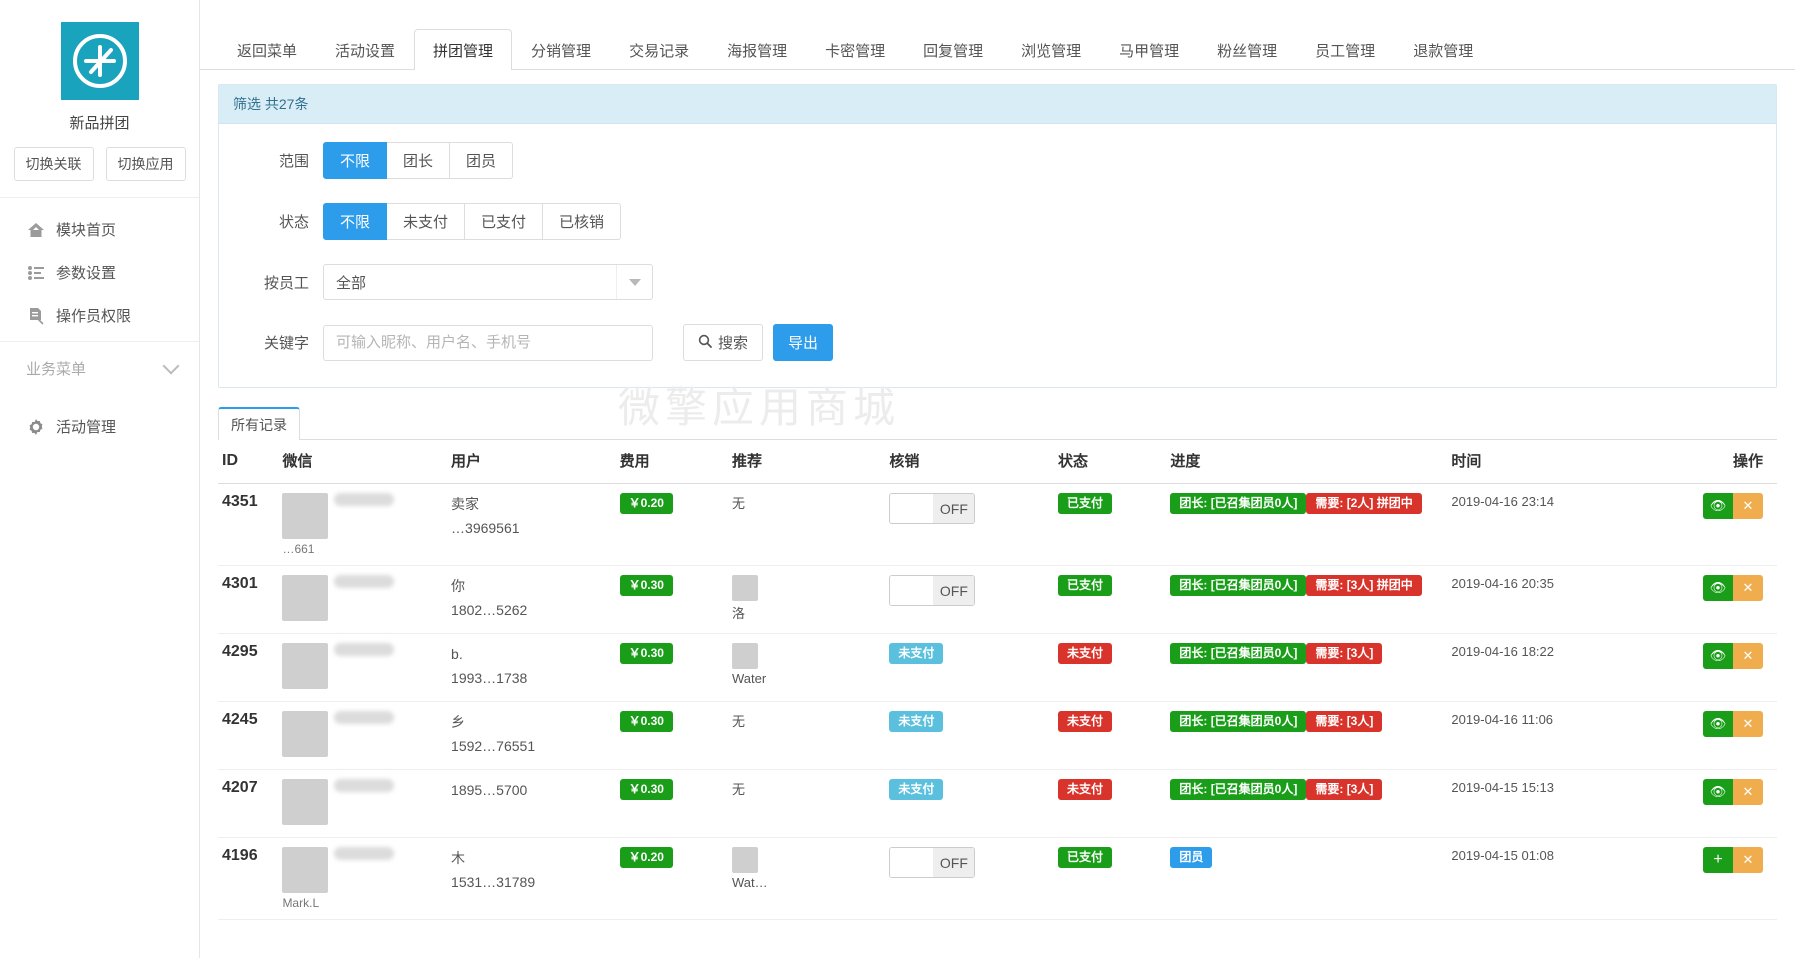 This screenshot has width=1795, height=958. I want to click on sidebar-item-activity-management: 活动管理, so click(99, 426).